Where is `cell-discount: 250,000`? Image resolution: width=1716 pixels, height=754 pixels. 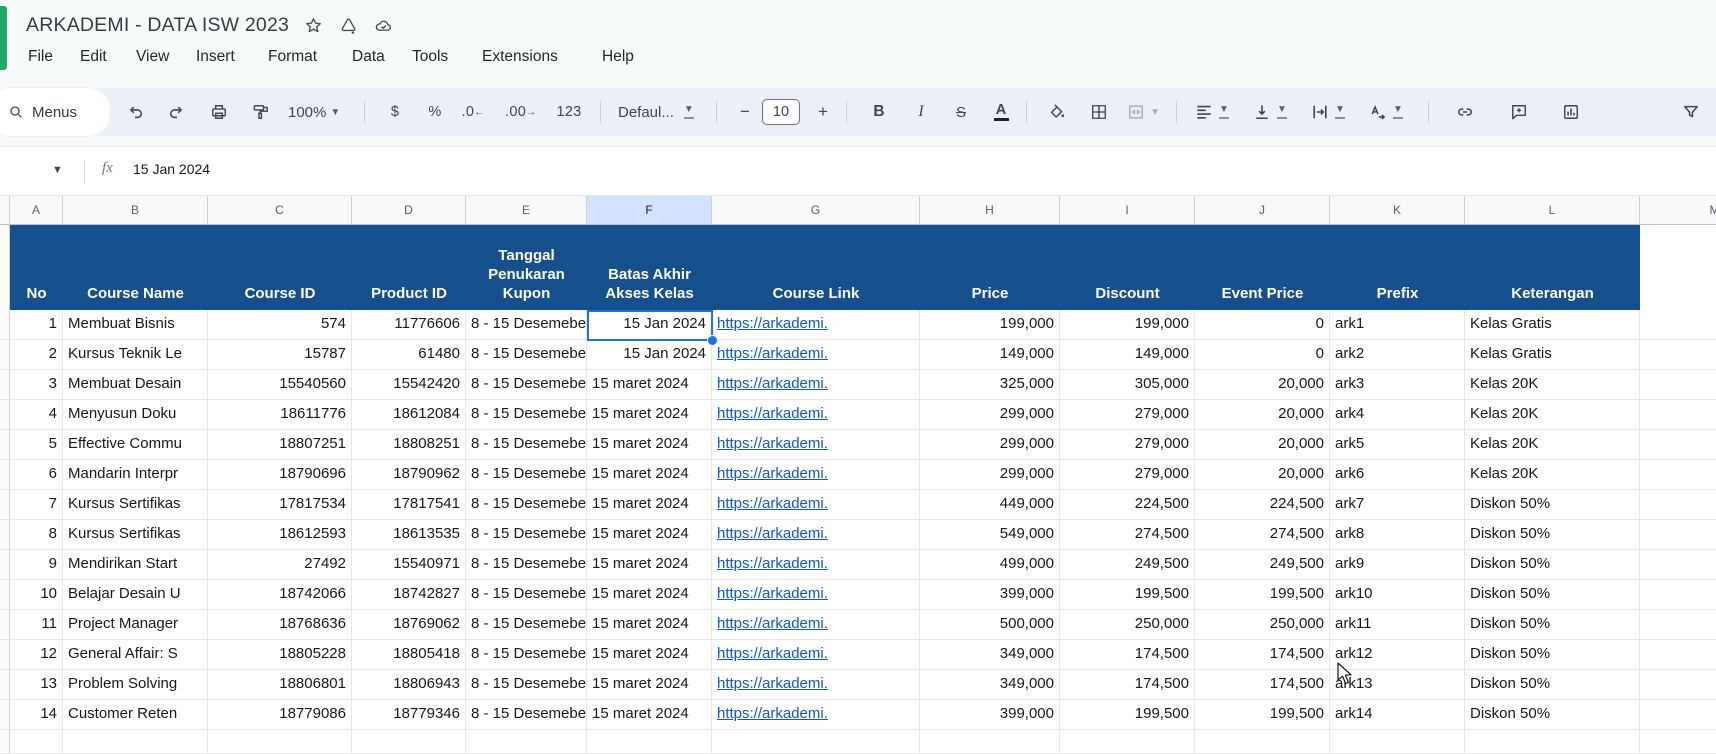
cell-discount: 250,000 is located at coordinates (1127, 625).